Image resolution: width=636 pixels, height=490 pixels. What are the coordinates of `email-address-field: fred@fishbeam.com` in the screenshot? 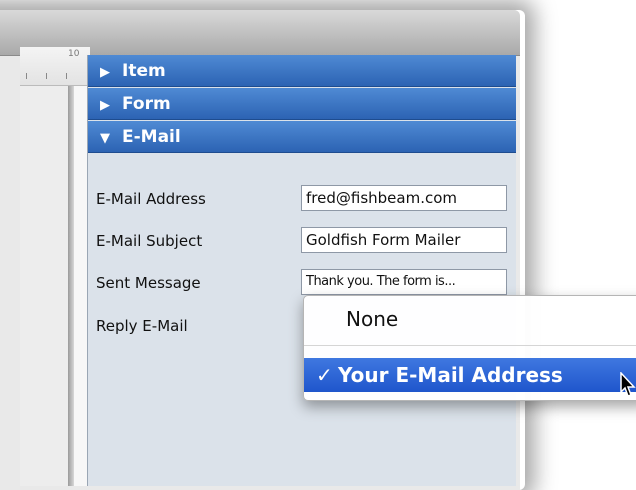 It's located at (404, 198).